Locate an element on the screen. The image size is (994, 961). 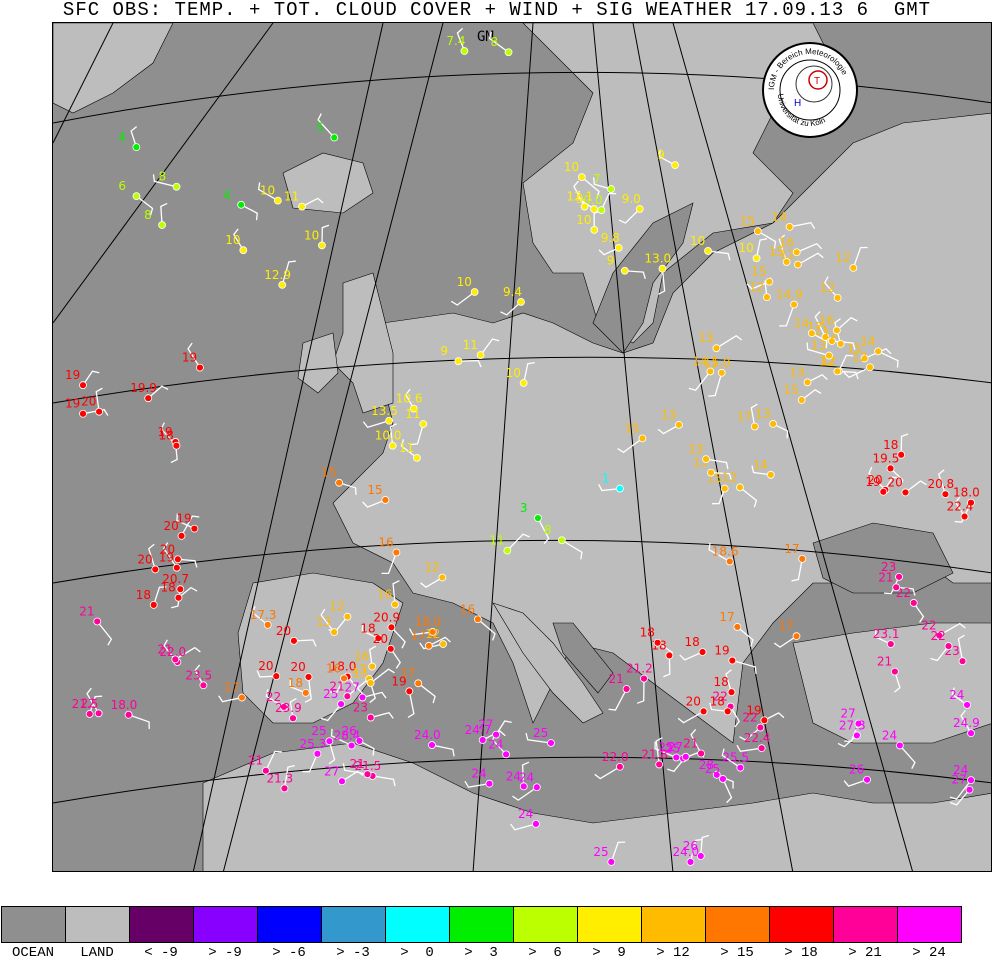
station-temperature: 18.0 is located at coordinates (124, 705).